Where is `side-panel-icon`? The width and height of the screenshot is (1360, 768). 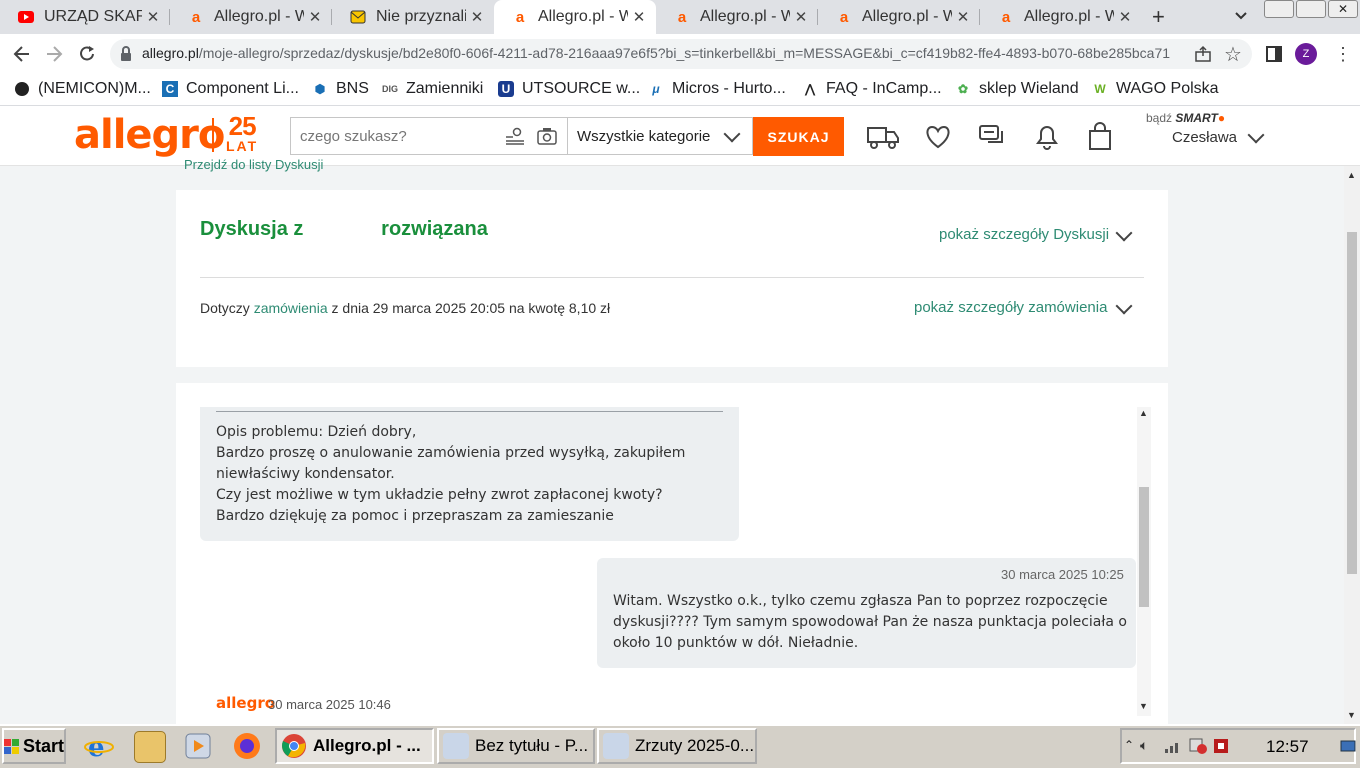 side-panel-icon is located at coordinates (1274, 55).